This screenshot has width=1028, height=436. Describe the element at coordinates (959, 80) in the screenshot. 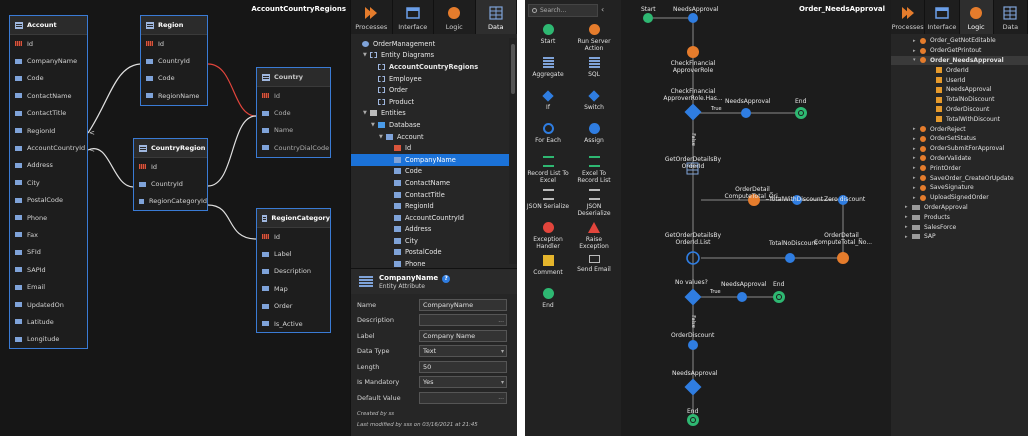

I see `tree-item: UserId` at that location.